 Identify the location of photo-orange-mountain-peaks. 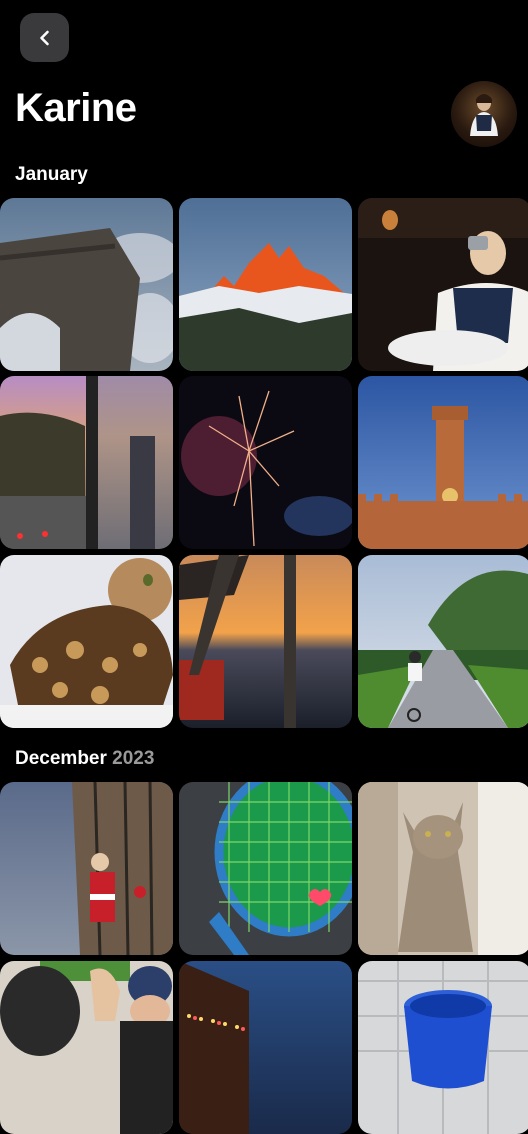
(265, 284).